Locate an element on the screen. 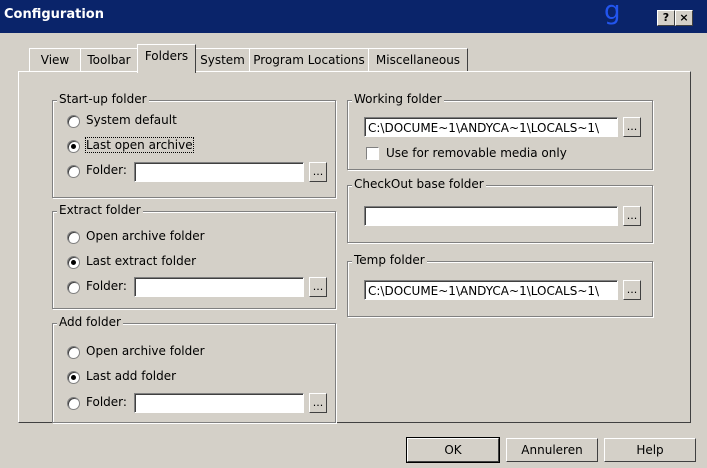 Image resolution: width=707 pixels, height=468 pixels. add-folder-input is located at coordinates (219, 403).